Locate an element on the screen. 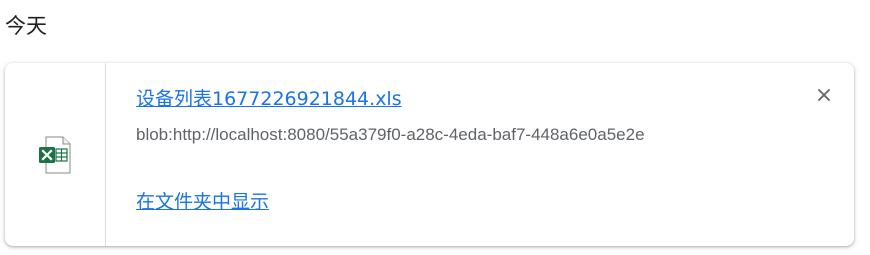 This screenshot has height=255, width=870. show-in-folder-link: 在文件夹中显示 is located at coordinates (202, 202).